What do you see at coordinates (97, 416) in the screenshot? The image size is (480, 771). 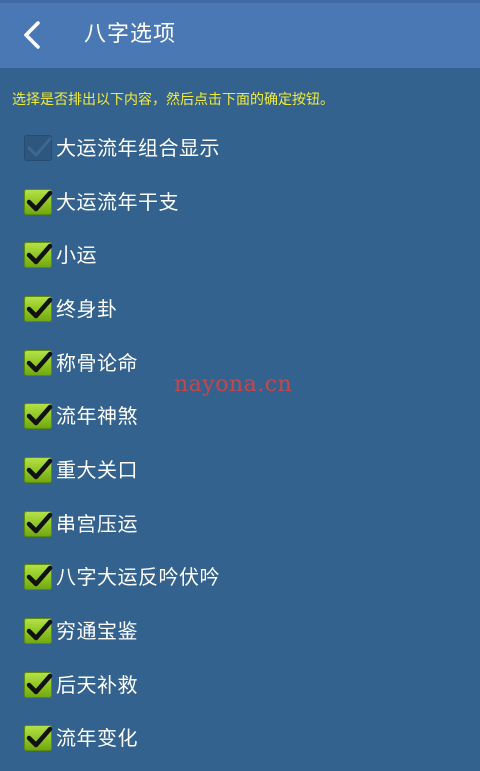 I see `option-label: 流年神煞` at bounding box center [97, 416].